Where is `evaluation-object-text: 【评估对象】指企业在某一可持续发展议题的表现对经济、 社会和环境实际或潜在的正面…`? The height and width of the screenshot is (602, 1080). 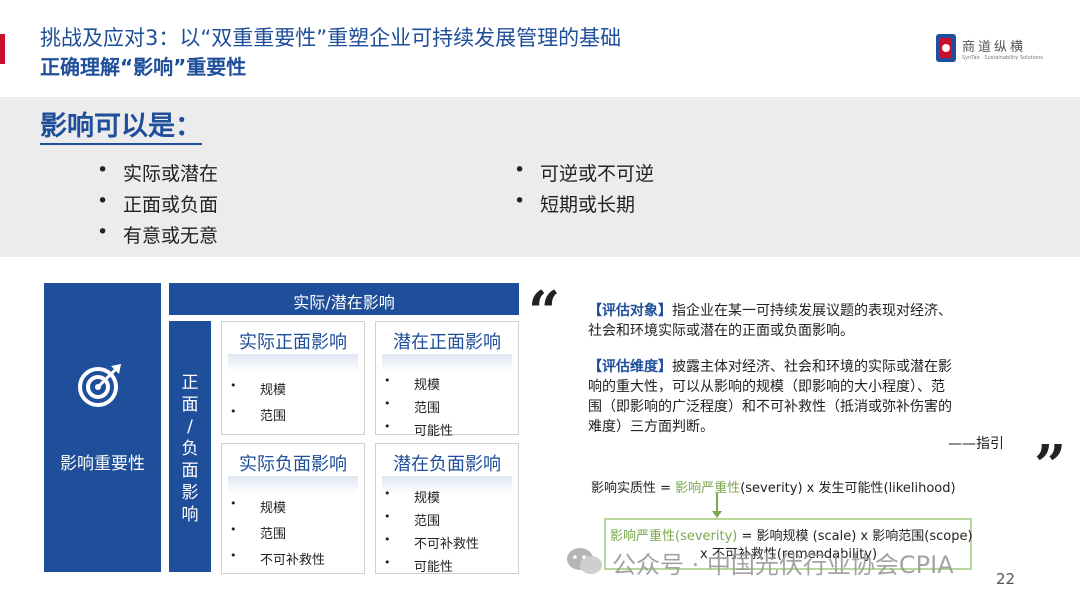
evaluation-object-text: 【评估对象】指企业在某一可持续发展议题的表现对经济、 社会和环境实际或潜在的正面… is located at coordinates (803, 321).